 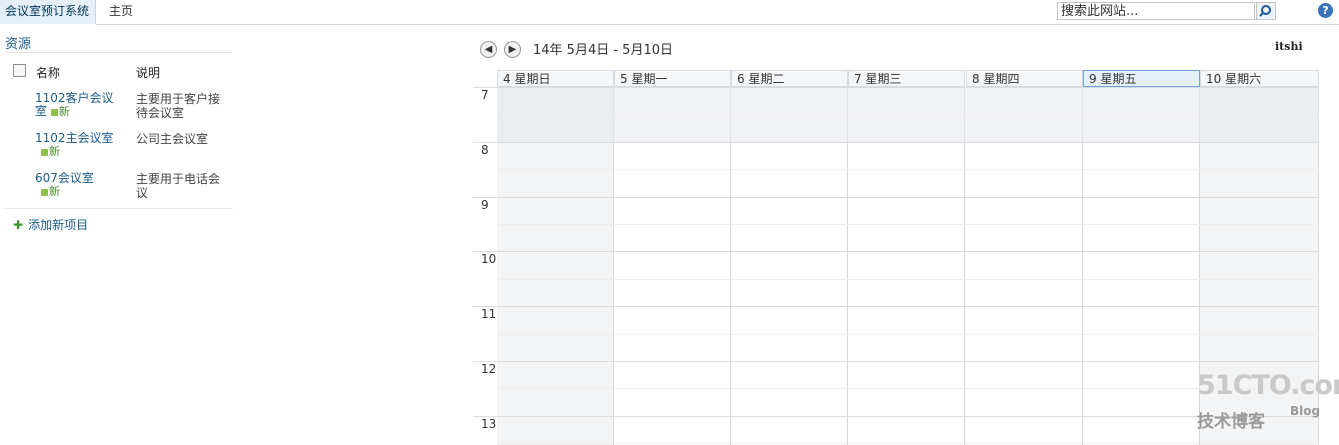 I want to click on hour-label: 9, so click(x=485, y=204).